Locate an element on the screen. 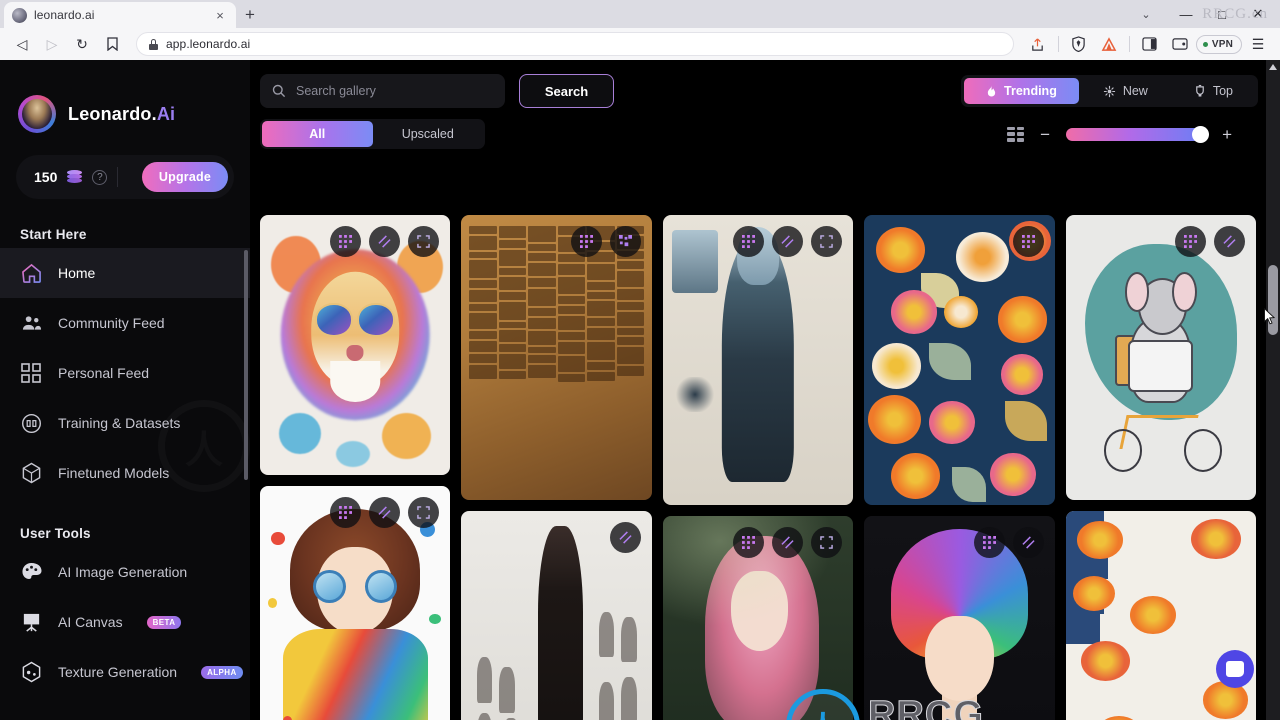 This screenshot has width=1280, height=720. tab-title: leonardo.ai is located at coordinates (64, 15).